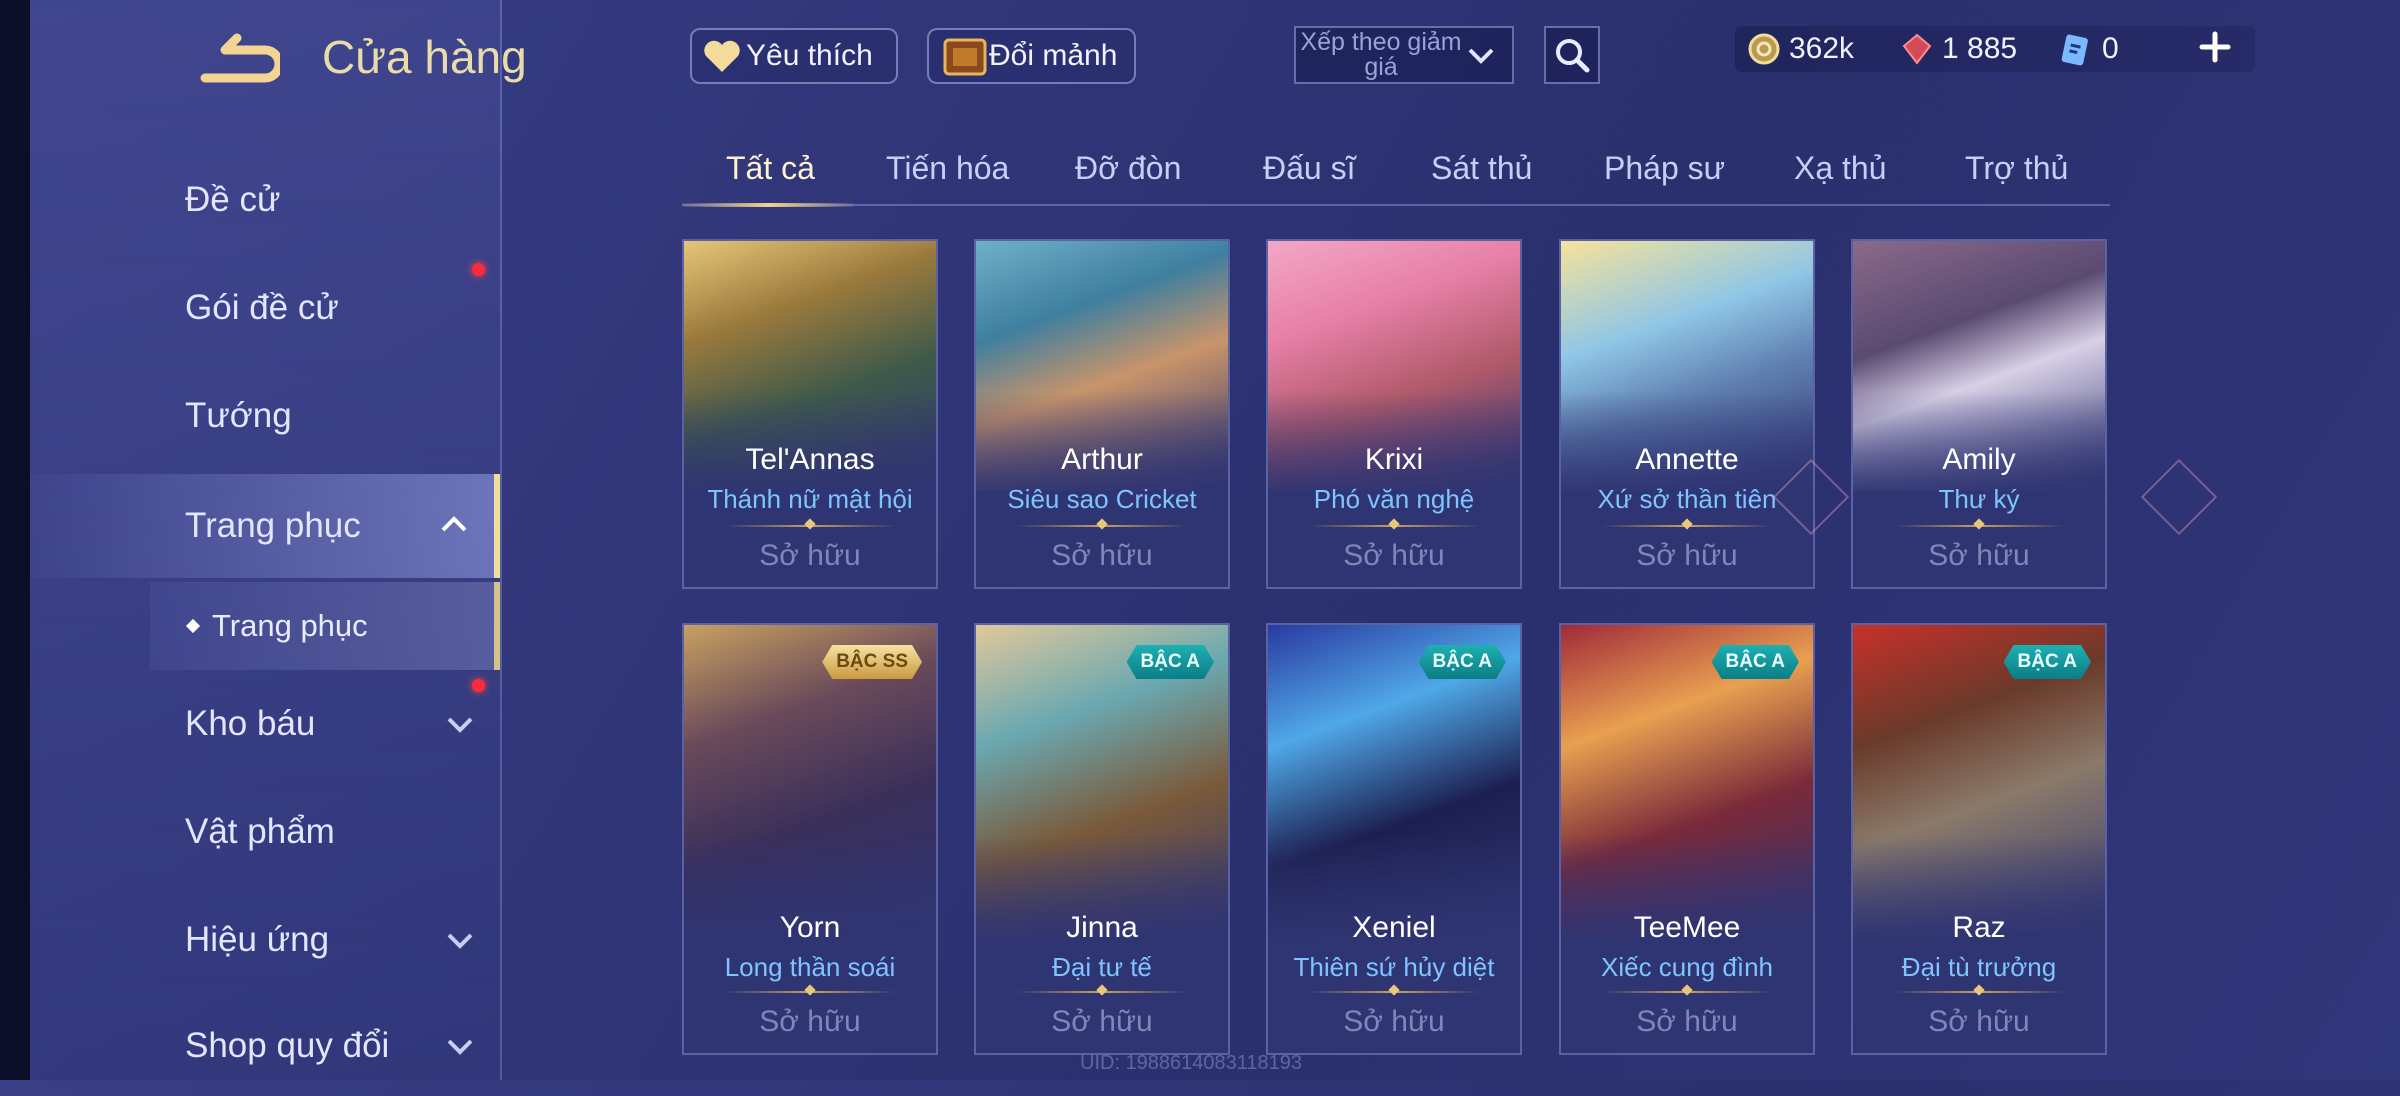 The image size is (2400, 1096). I want to click on sidebar-item-label: Gói đề cử, so click(262, 307).